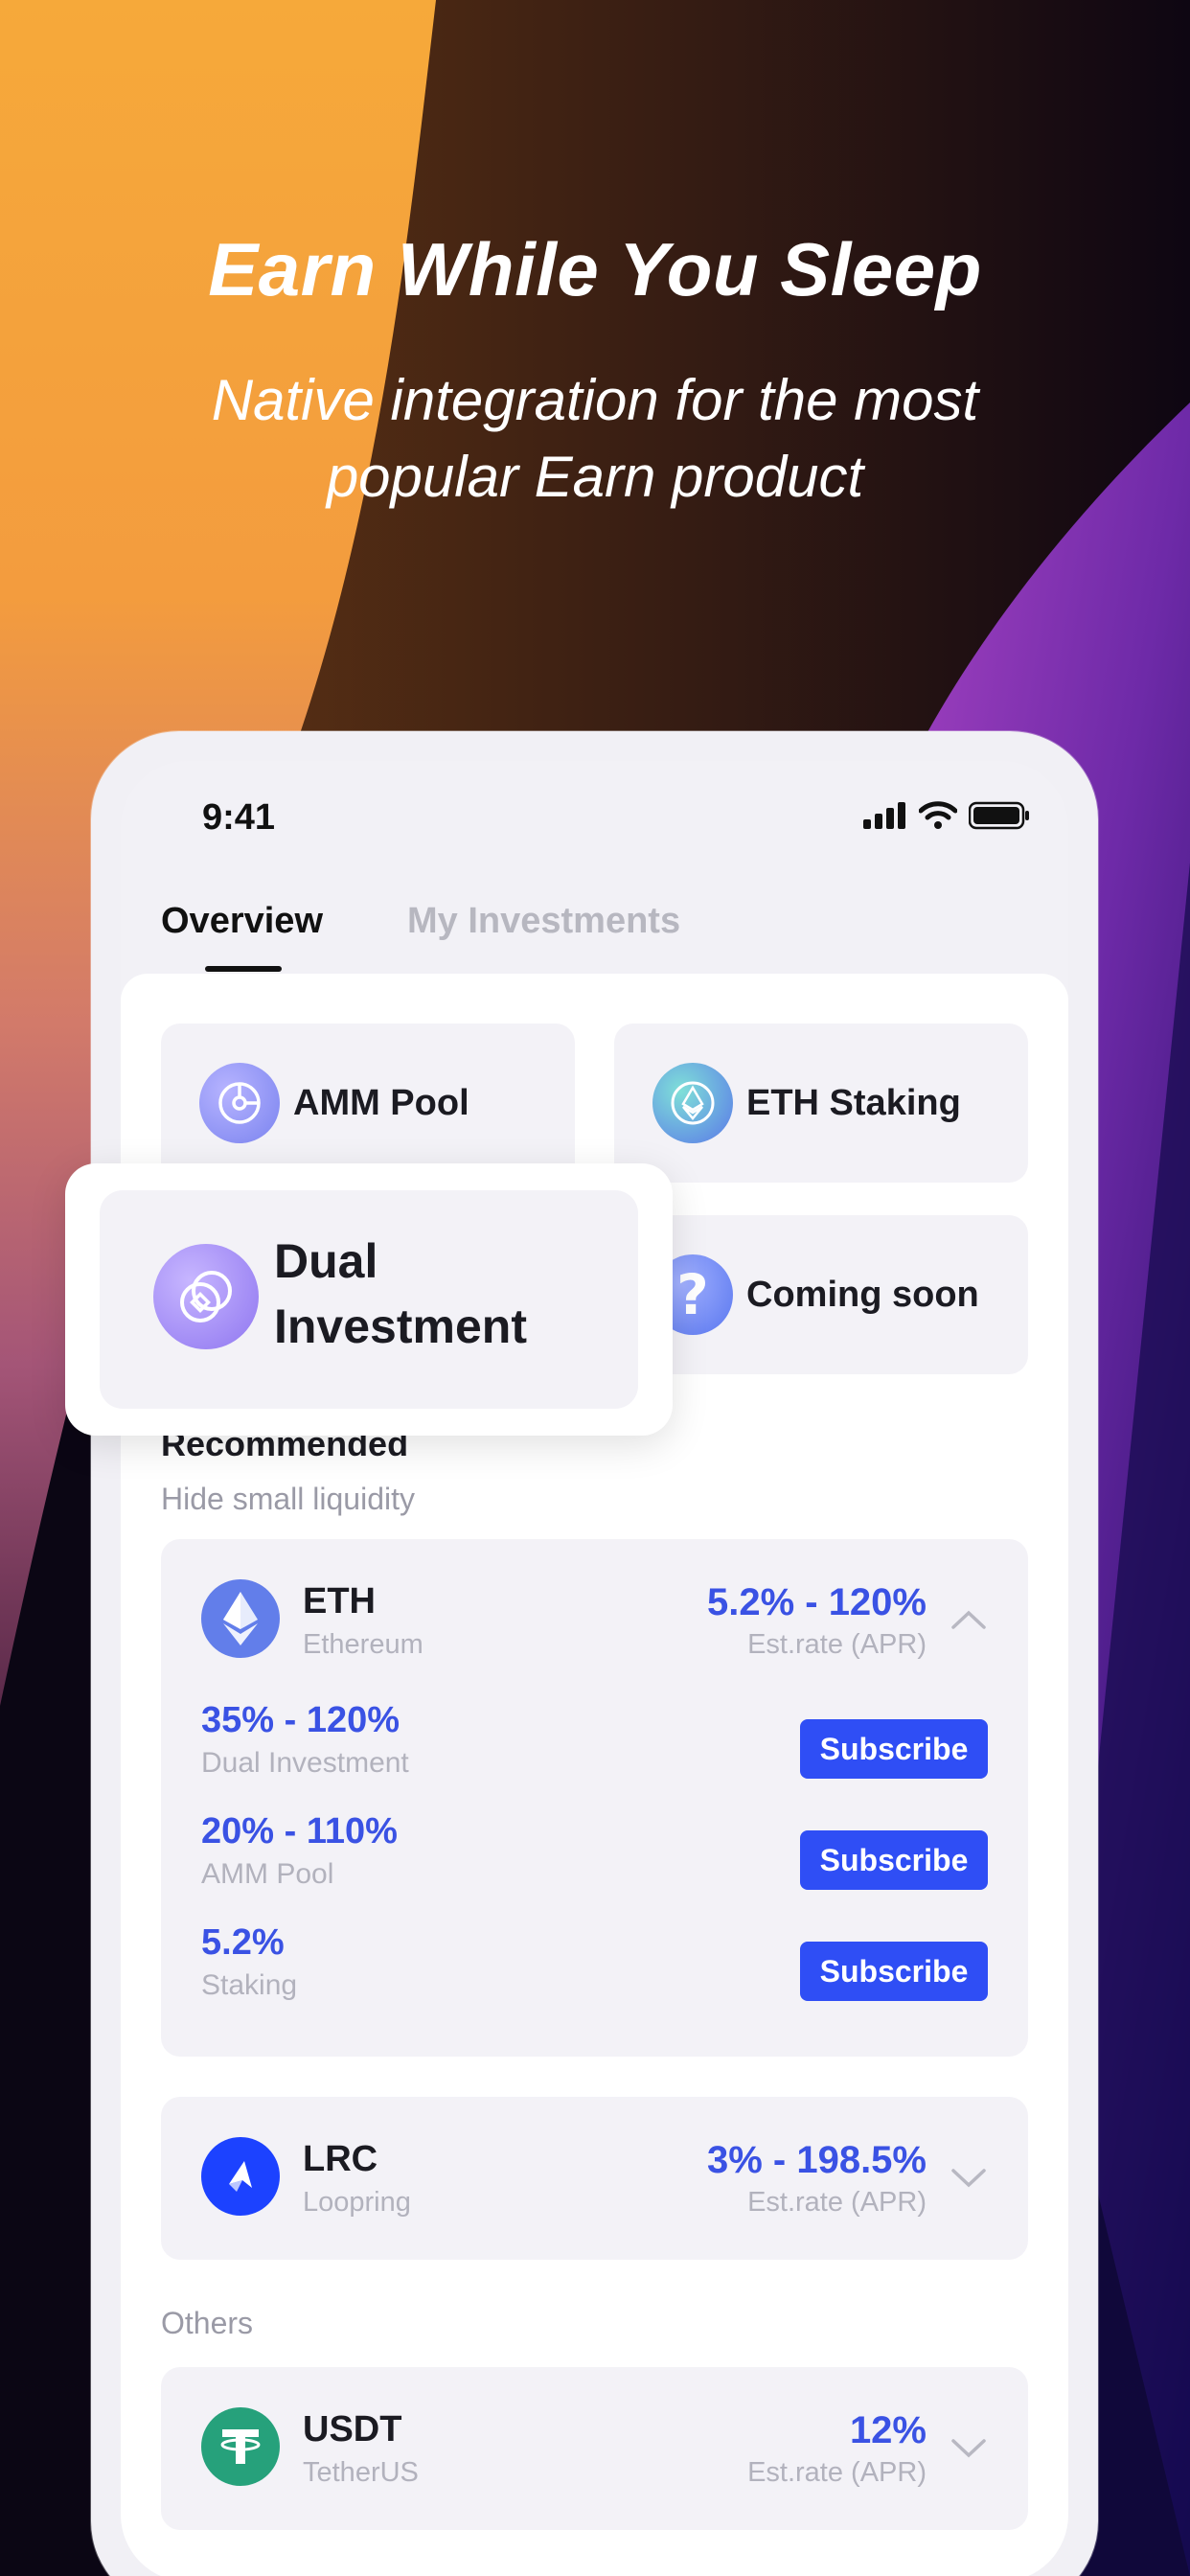 This screenshot has width=1190, height=2576. I want to click on coming-soon-card: ? Coming soon, so click(821, 1295).